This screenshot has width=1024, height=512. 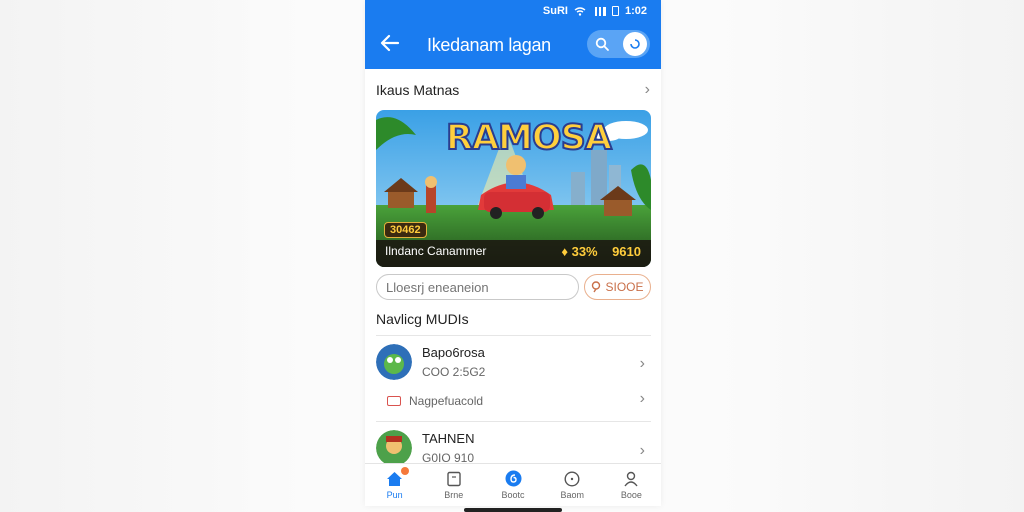 What do you see at coordinates (615, 11) in the screenshot?
I see `battery-icon` at bounding box center [615, 11].